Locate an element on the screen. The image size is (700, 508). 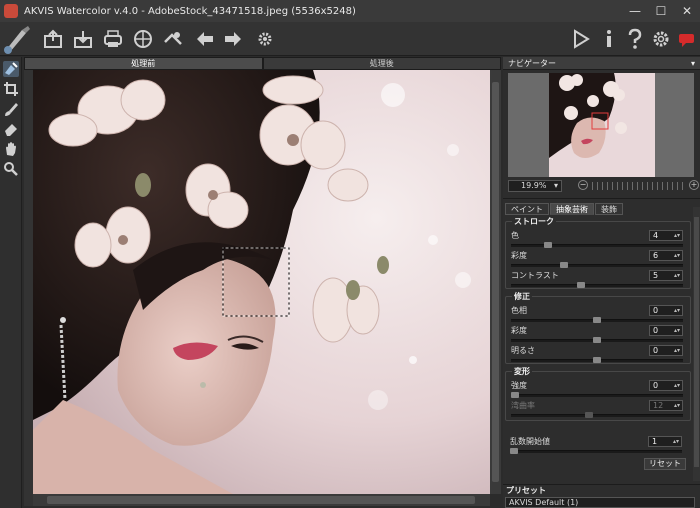
curvature-spinbox: 12 ▴▾ is located at coordinates (666, 405).